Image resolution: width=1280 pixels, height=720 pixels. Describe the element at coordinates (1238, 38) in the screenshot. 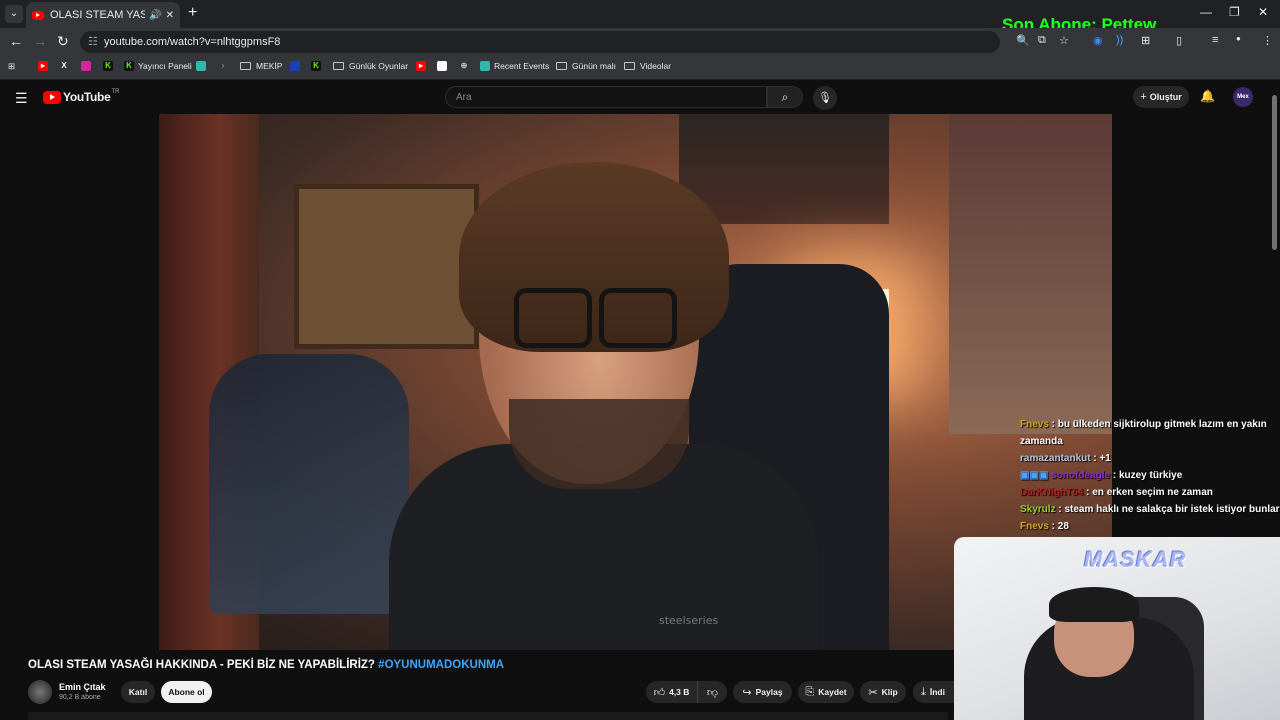

I see `profile-icon: ●` at that location.